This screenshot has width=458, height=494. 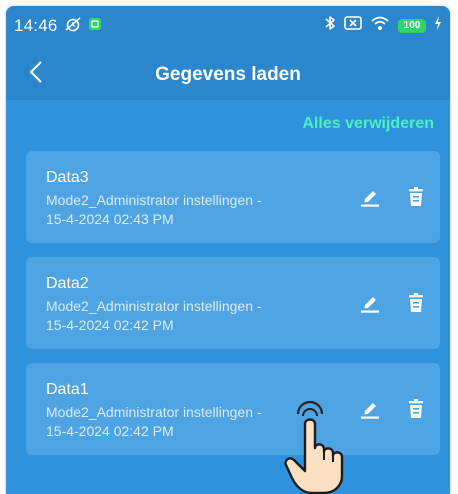 What do you see at coordinates (380, 25) in the screenshot?
I see `wifi-icon` at bounding box center [380, 25].